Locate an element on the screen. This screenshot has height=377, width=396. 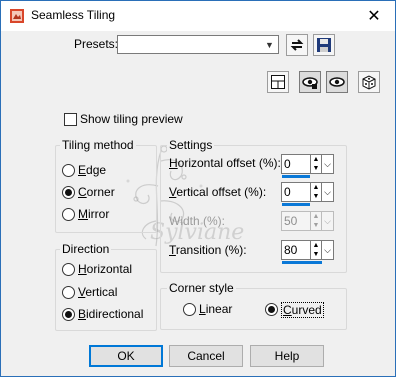
save-preset-button is located at coordinates (324, 45).